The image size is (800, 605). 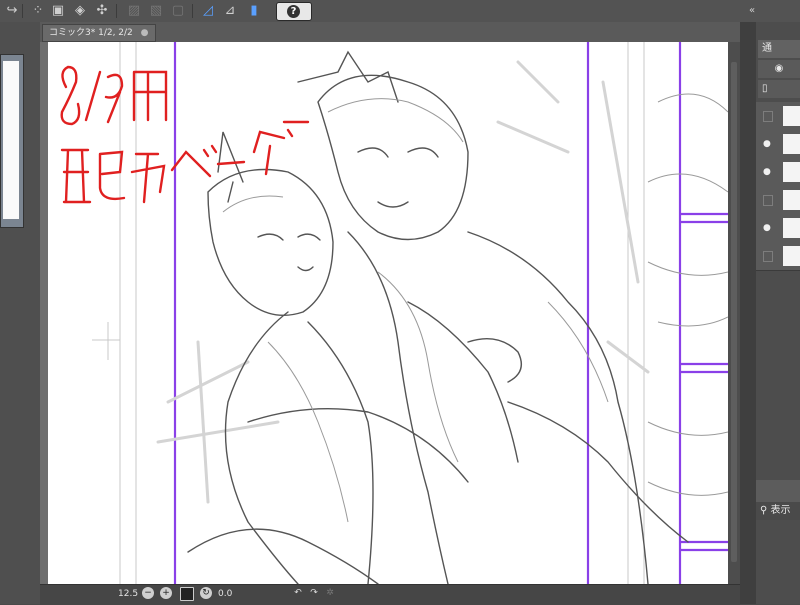 What do you see at coordinates (91, 33) in the screenshot?
I see `document-tab-label: コミック3* 1/2, 2/2` at bounding box center [91, 33].